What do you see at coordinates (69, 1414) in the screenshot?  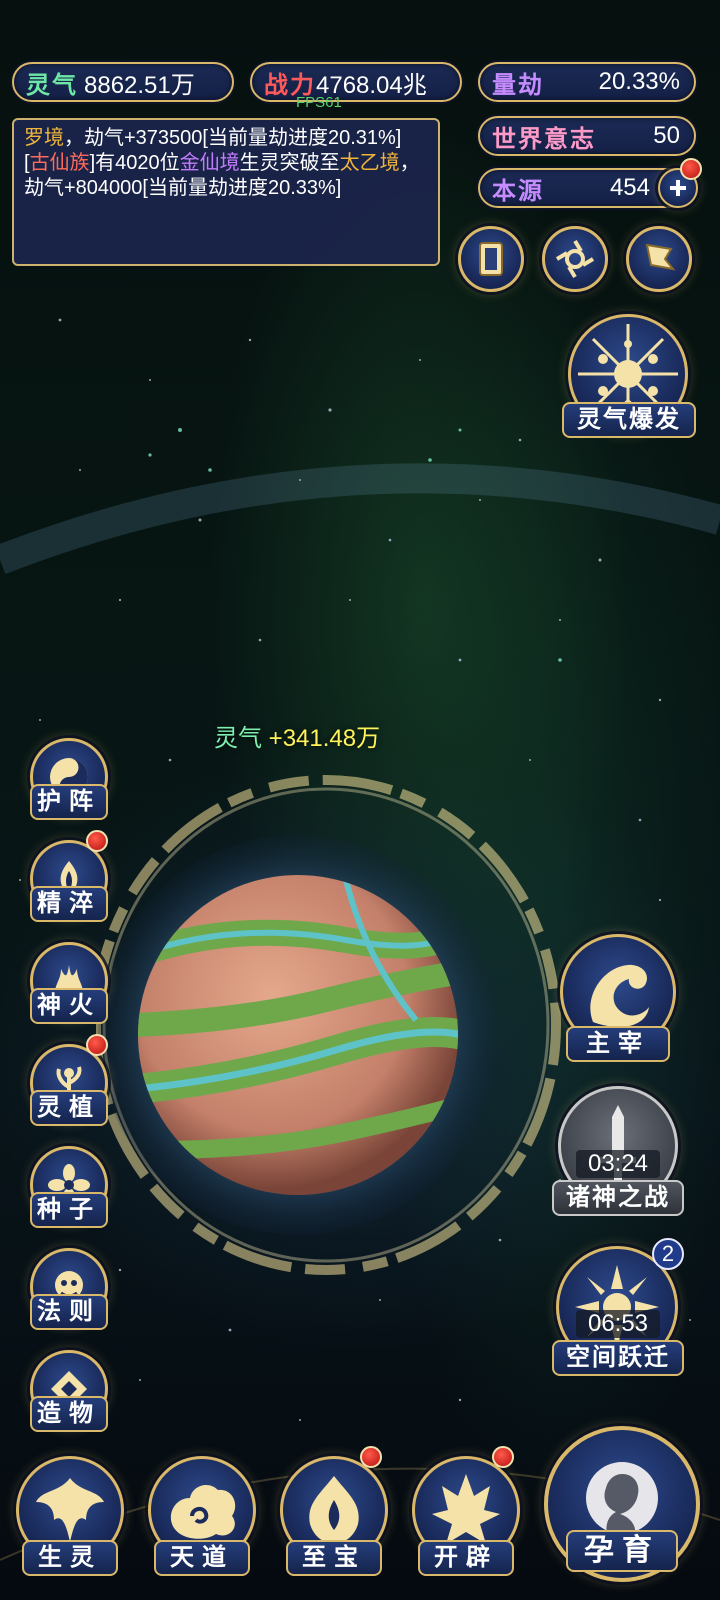 I see `side-label-zao-wu: 造物` at bounding box center [69, 1414].